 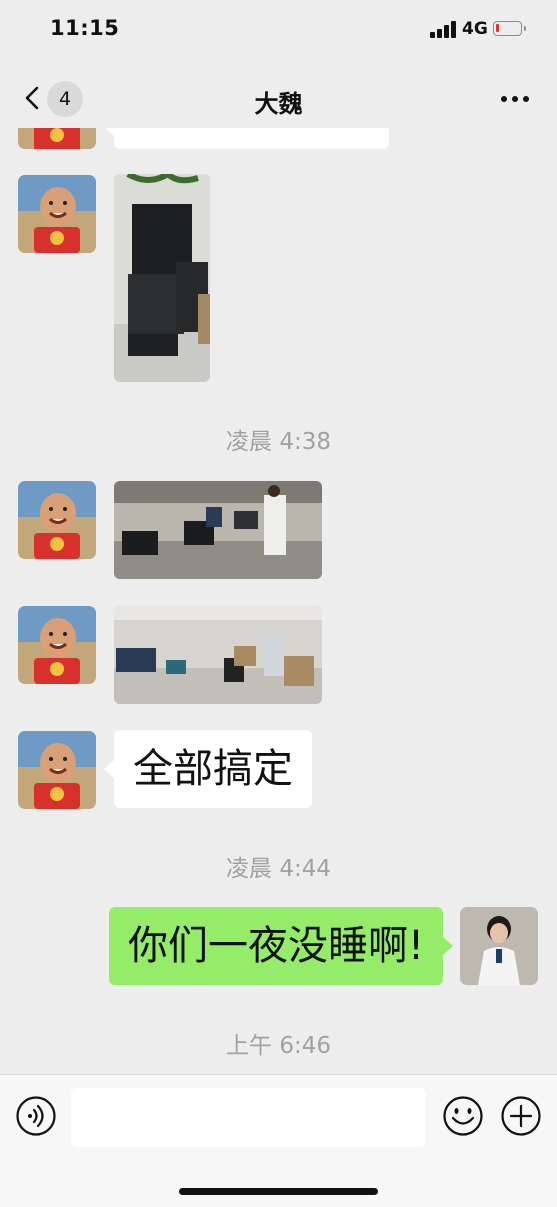 What do you see at coordinates (278, 104) in the screenshot?
I see `chat-title: 大魏` at bounding box center [278, 104].